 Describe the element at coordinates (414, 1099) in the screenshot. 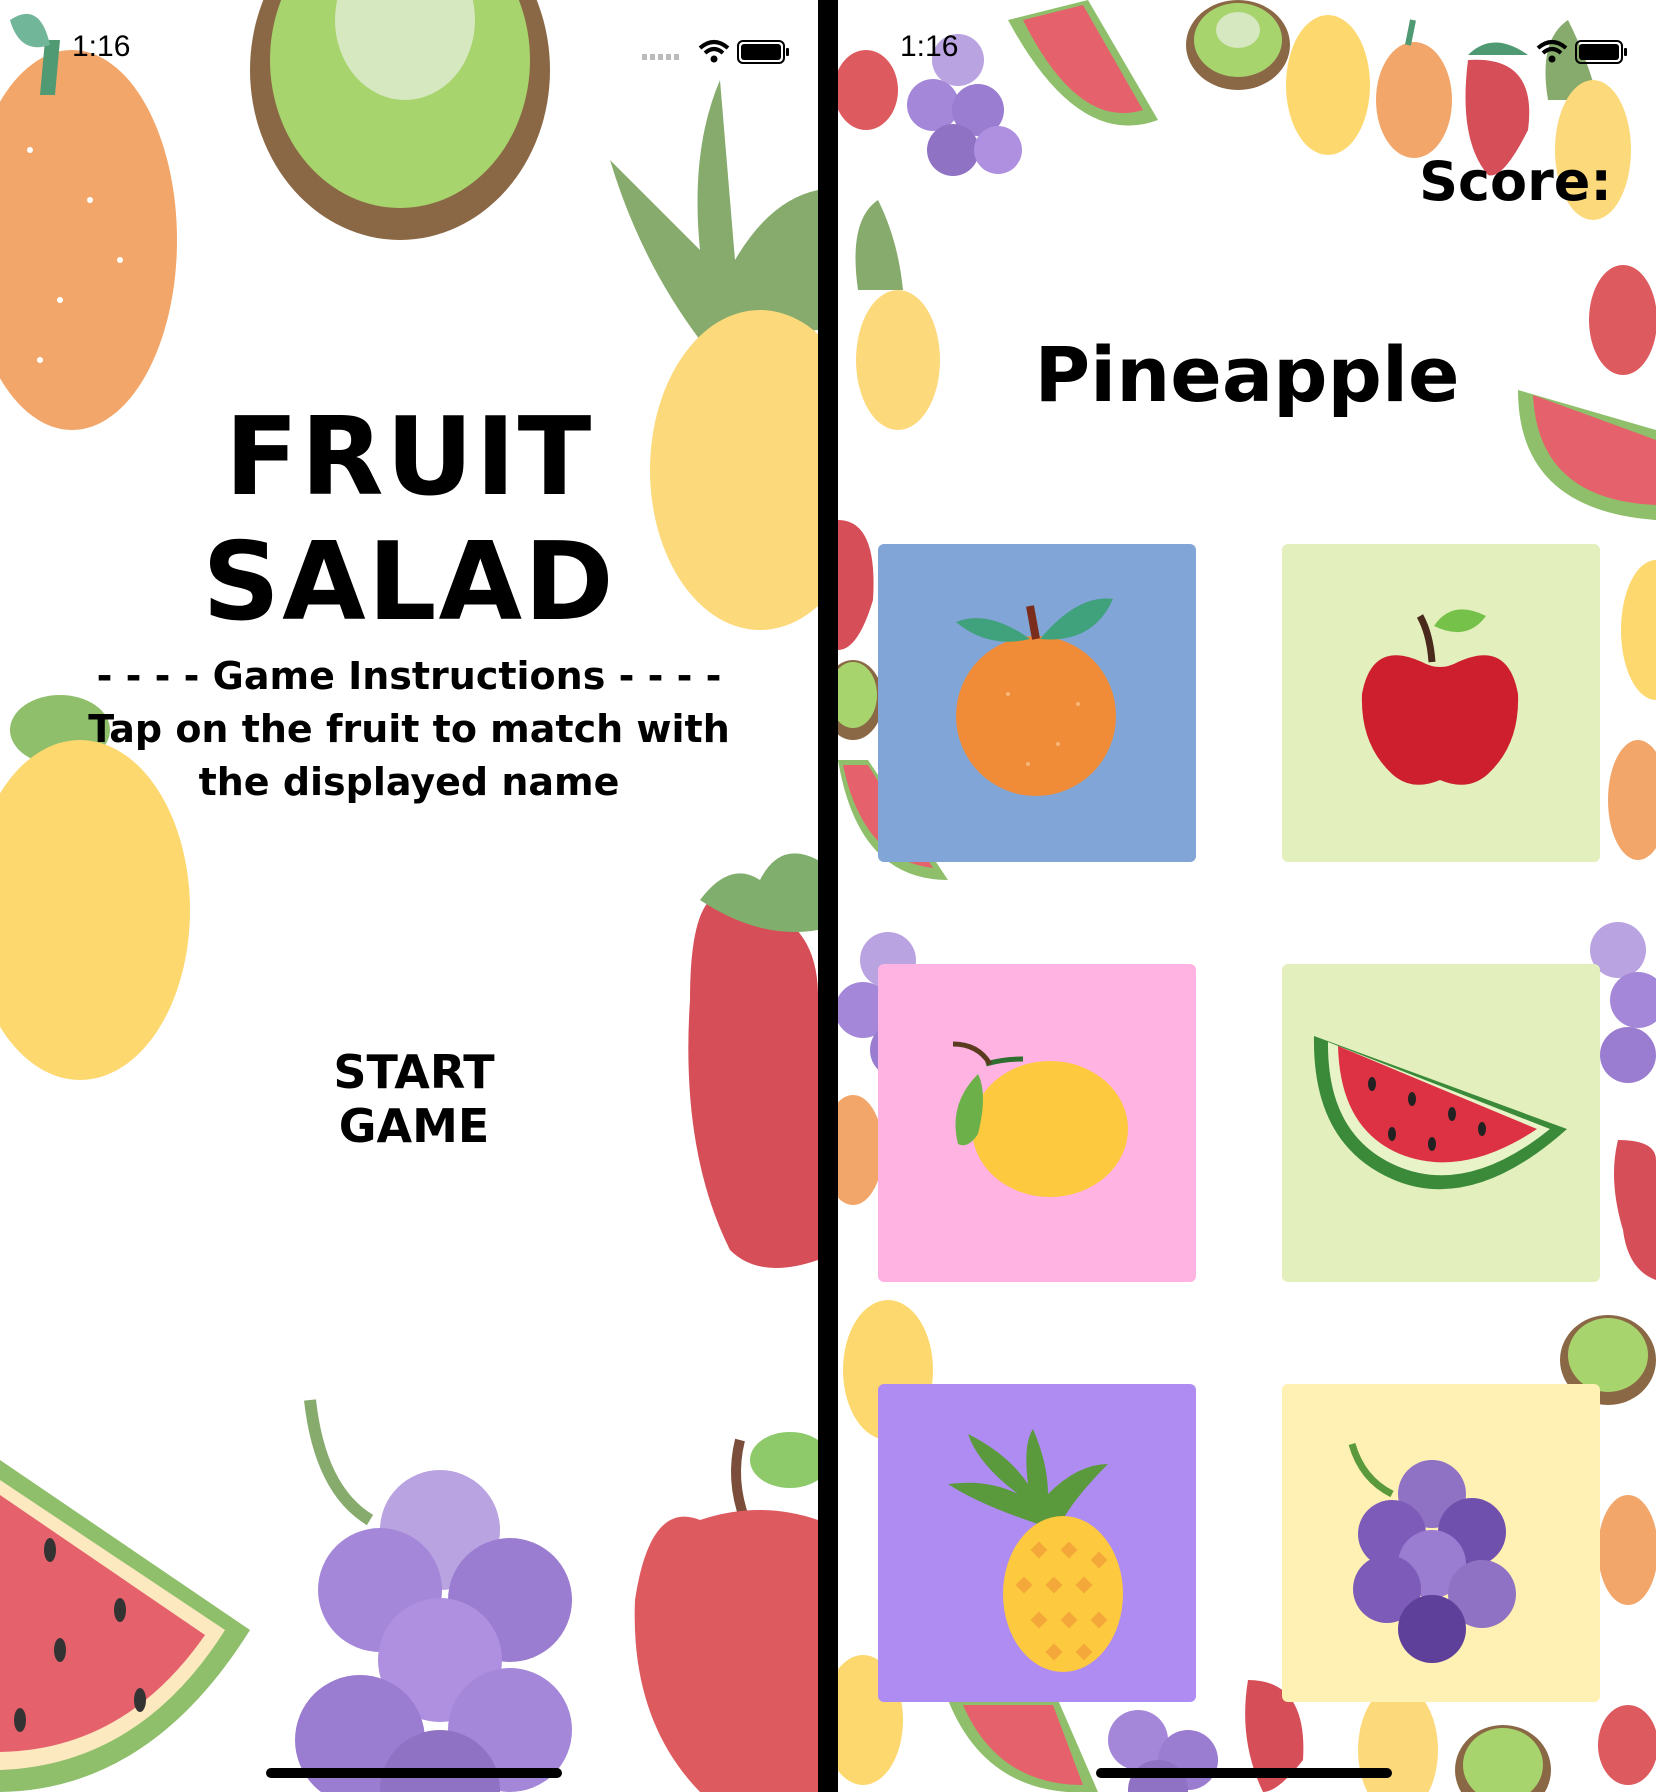

I see `start-game-button: START GAME` at that location.